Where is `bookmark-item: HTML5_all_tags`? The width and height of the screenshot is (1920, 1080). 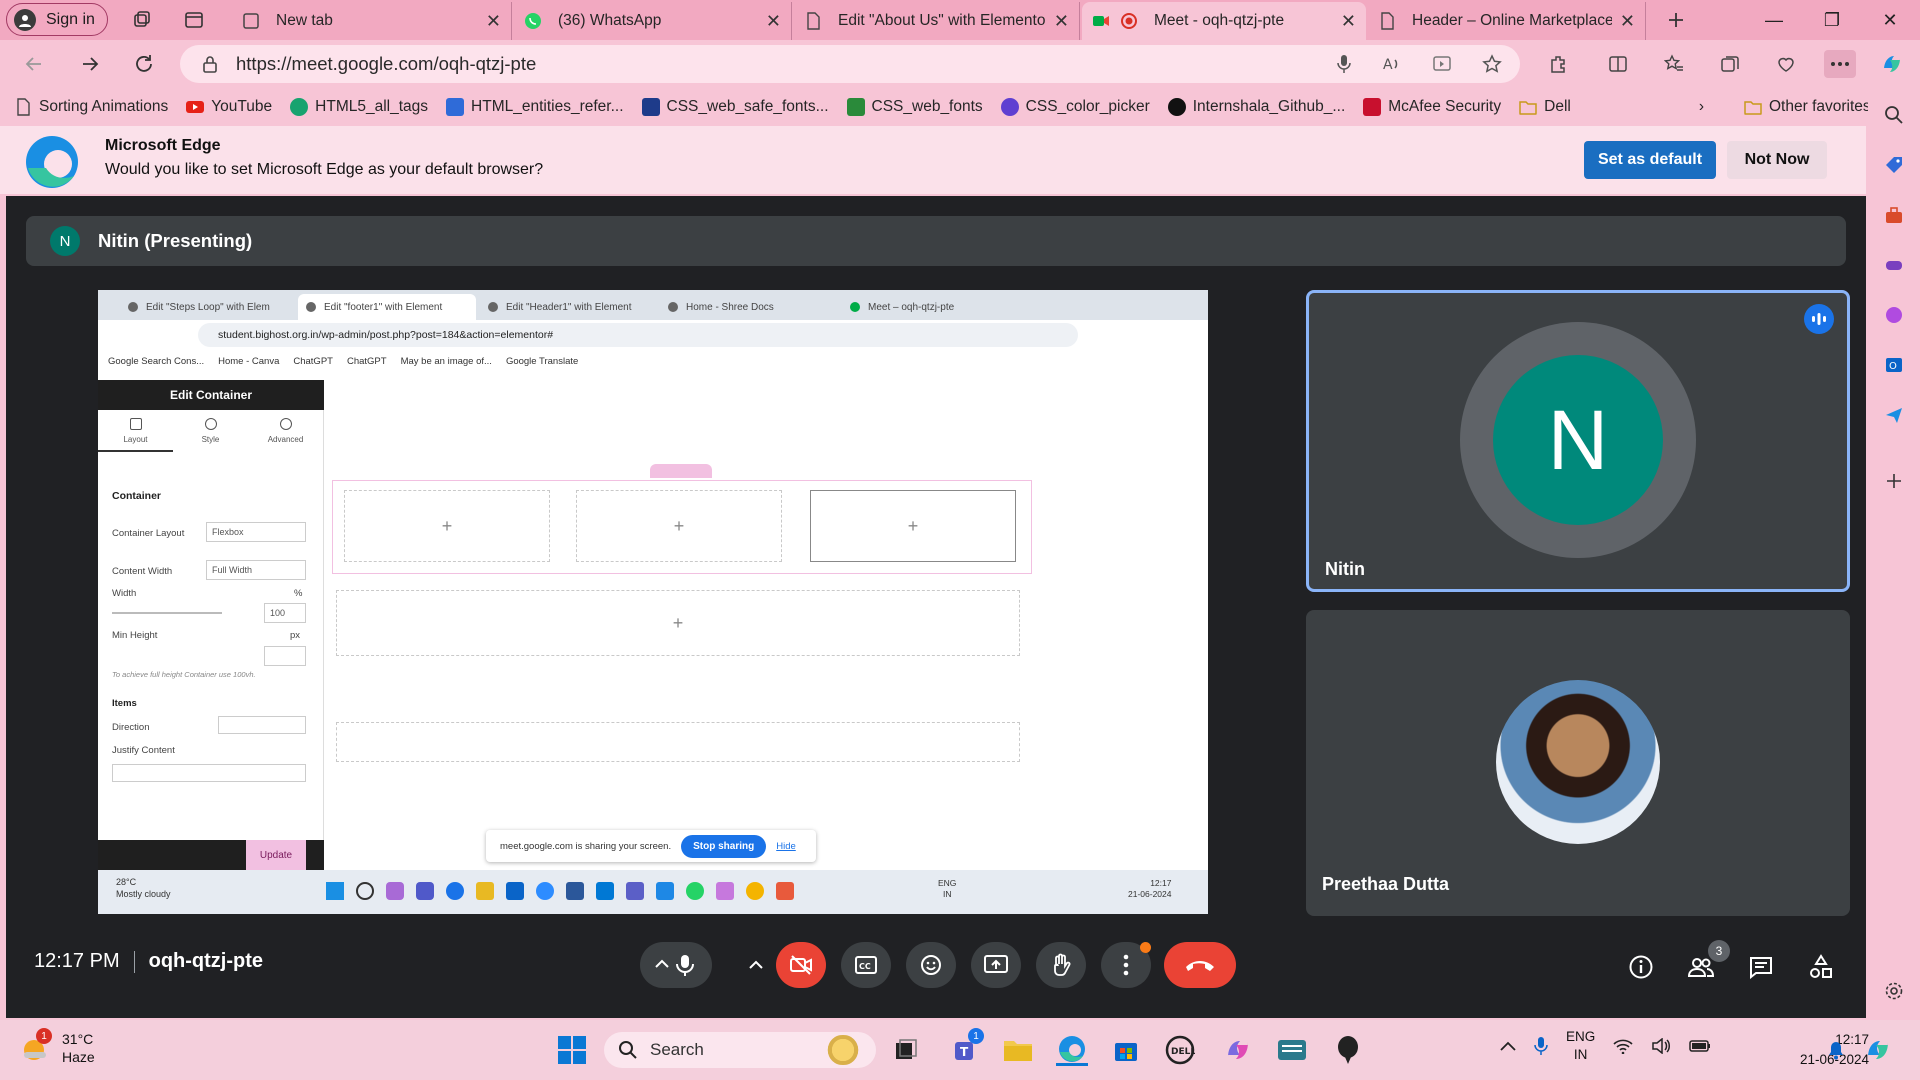
bookmark-item: HTML5_all_tags is located at coordinates (359, 107).